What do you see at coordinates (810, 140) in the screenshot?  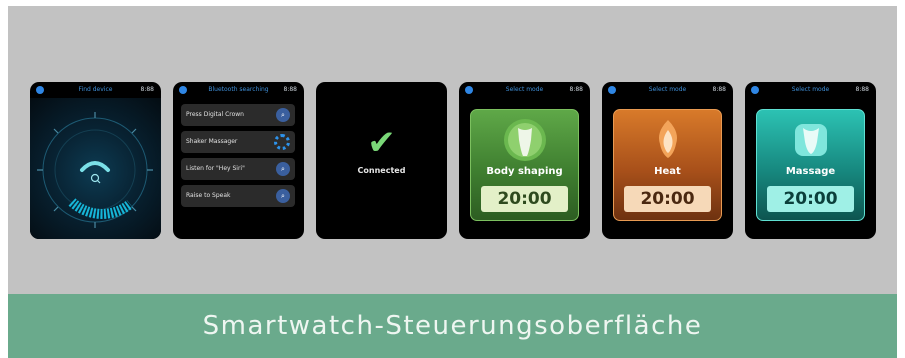 I see `massage-icon` at bounding box center [810, 140].